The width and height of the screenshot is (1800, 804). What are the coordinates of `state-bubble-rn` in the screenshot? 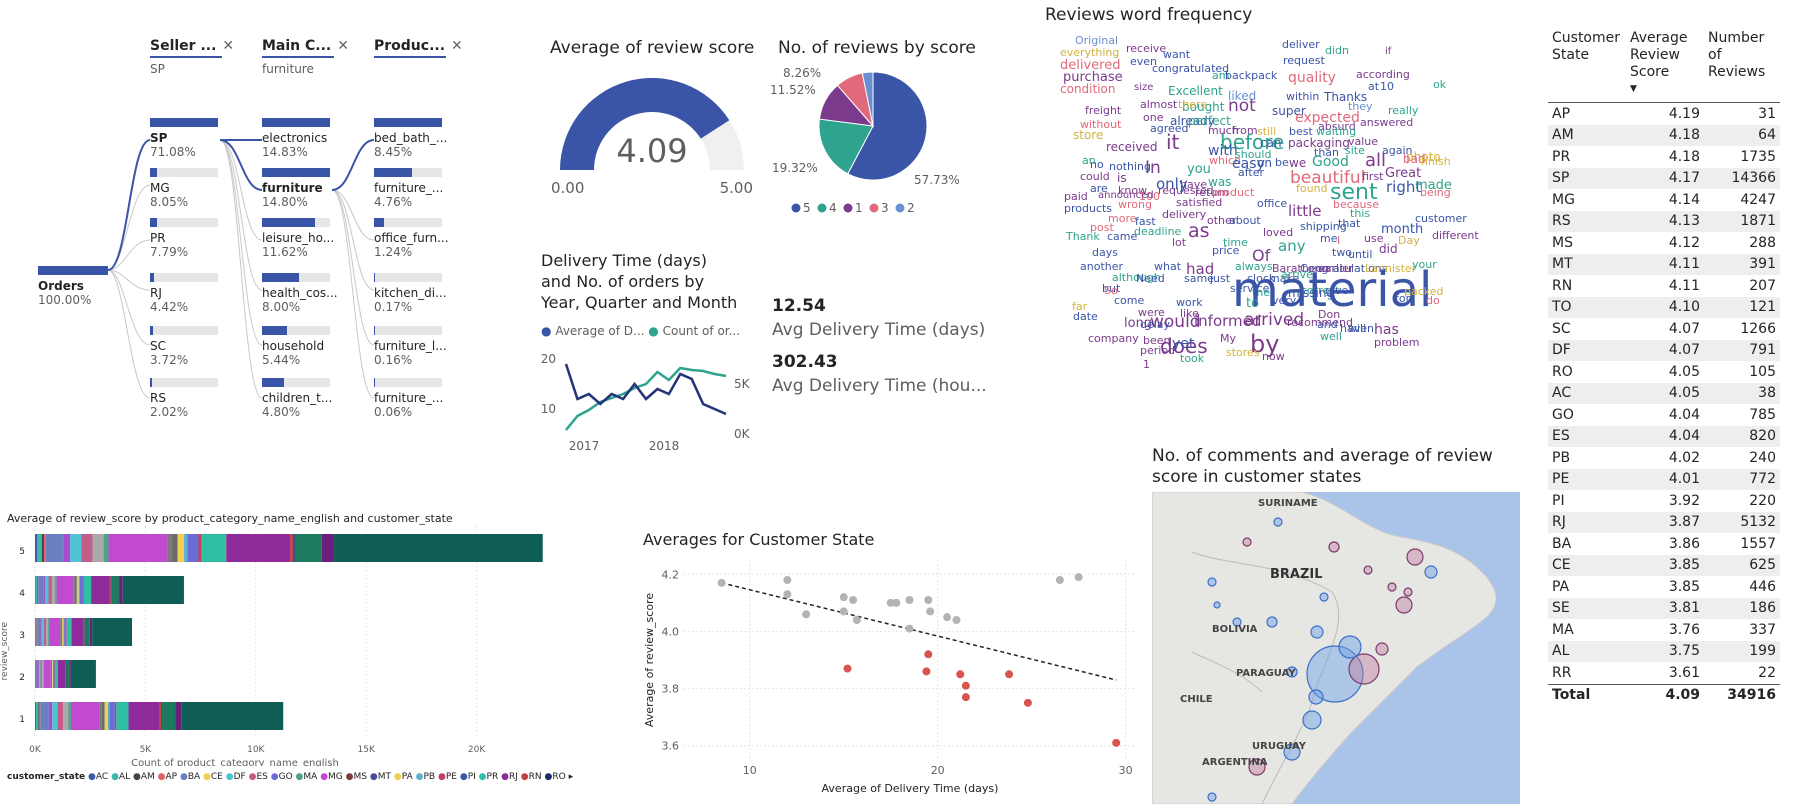 It's located at (1212, 797).